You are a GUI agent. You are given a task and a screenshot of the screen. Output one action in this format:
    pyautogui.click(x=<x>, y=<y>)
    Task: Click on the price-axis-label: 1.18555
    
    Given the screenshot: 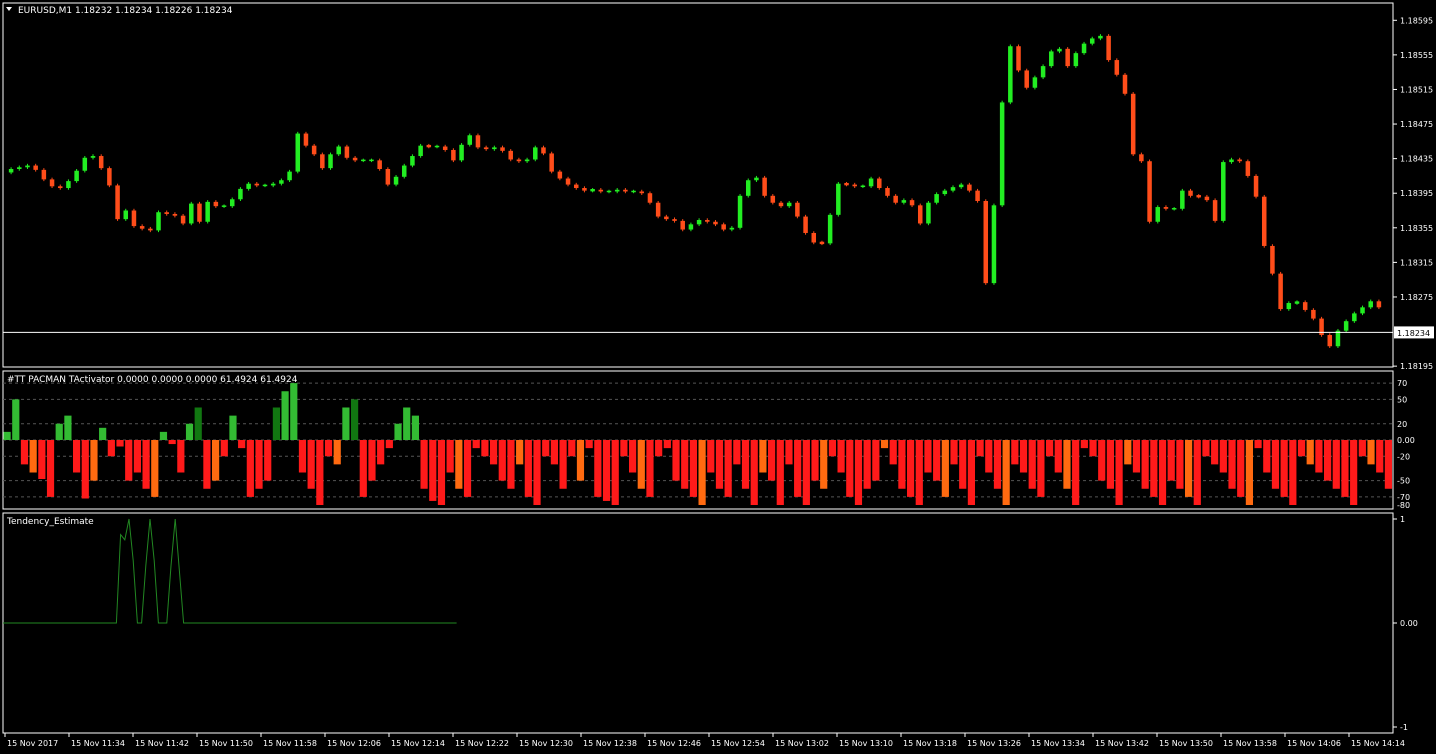 What is the action you would take?
    pyautogui.click(x=1416, y=55)
    